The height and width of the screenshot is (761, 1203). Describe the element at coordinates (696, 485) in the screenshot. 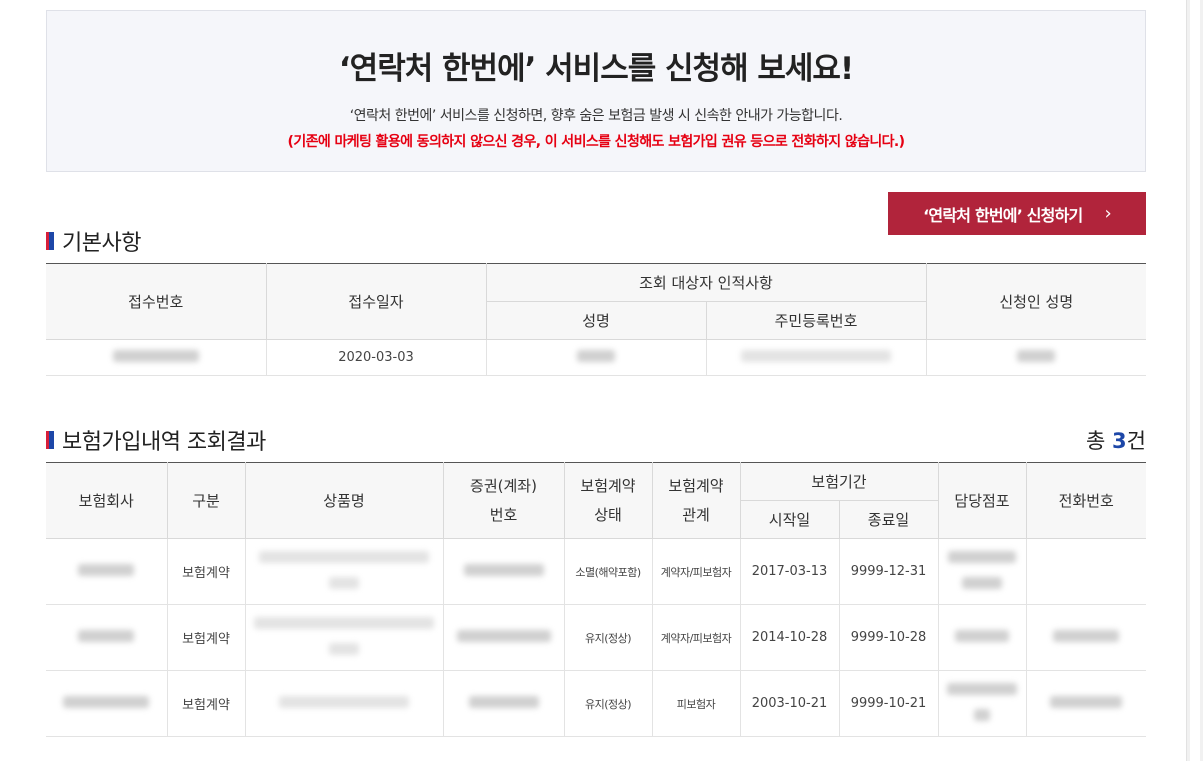

I see `relation-header-line1: 보험계약` at that location.